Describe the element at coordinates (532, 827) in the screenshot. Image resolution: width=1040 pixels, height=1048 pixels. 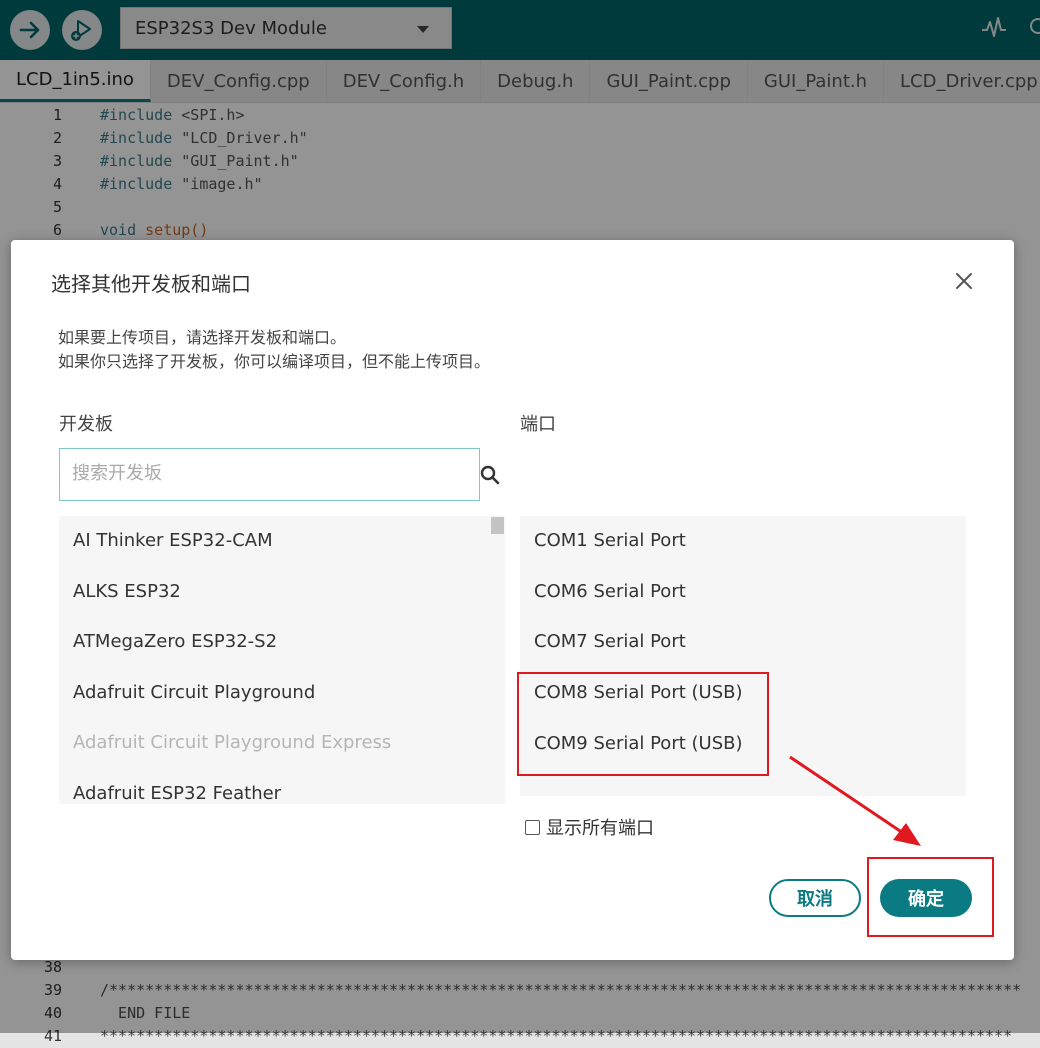
I see `show-all-ports-checkbox` at that location.